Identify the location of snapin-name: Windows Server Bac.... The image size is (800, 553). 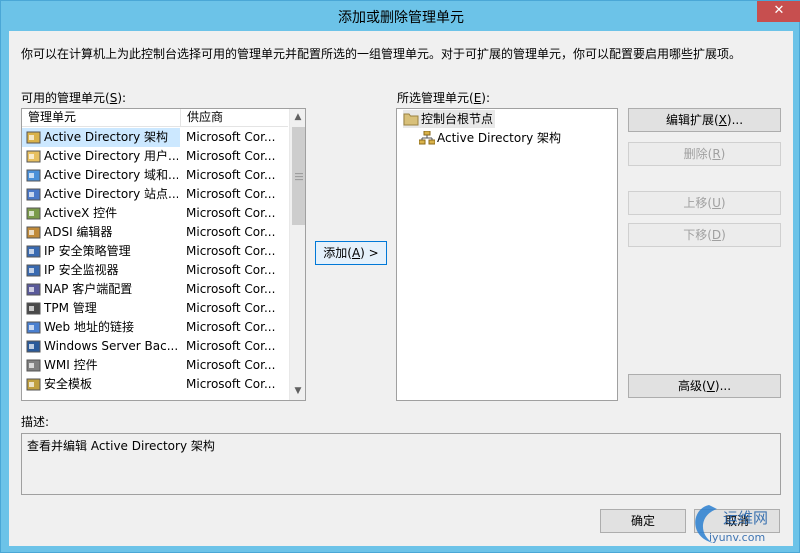
(111, 346).